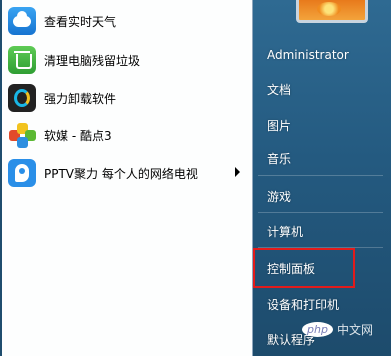  I want to click on games-link: 游戏, so click(320, 196).